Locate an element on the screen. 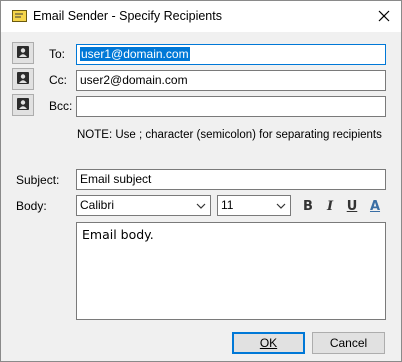 The image size is (402, 362). font-size-value: 11 is located at coordinates (227, 205).